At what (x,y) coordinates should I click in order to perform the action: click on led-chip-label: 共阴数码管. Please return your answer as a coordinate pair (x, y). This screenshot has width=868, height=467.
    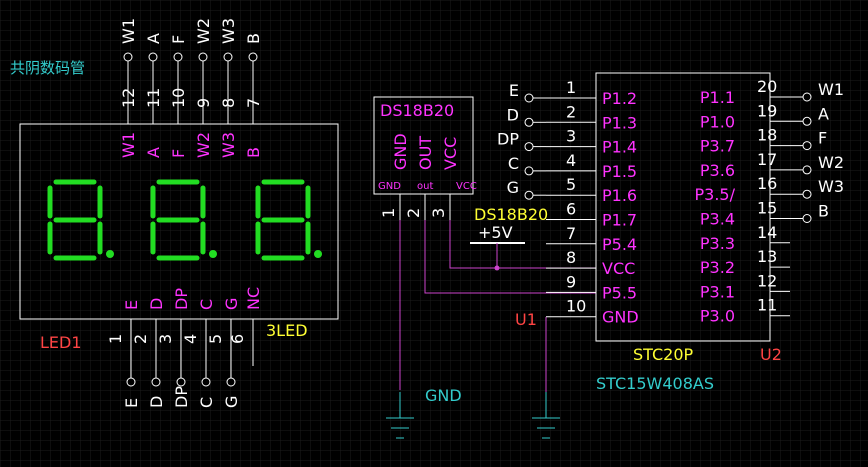
    Looking at the image, I should click on (47, 68).